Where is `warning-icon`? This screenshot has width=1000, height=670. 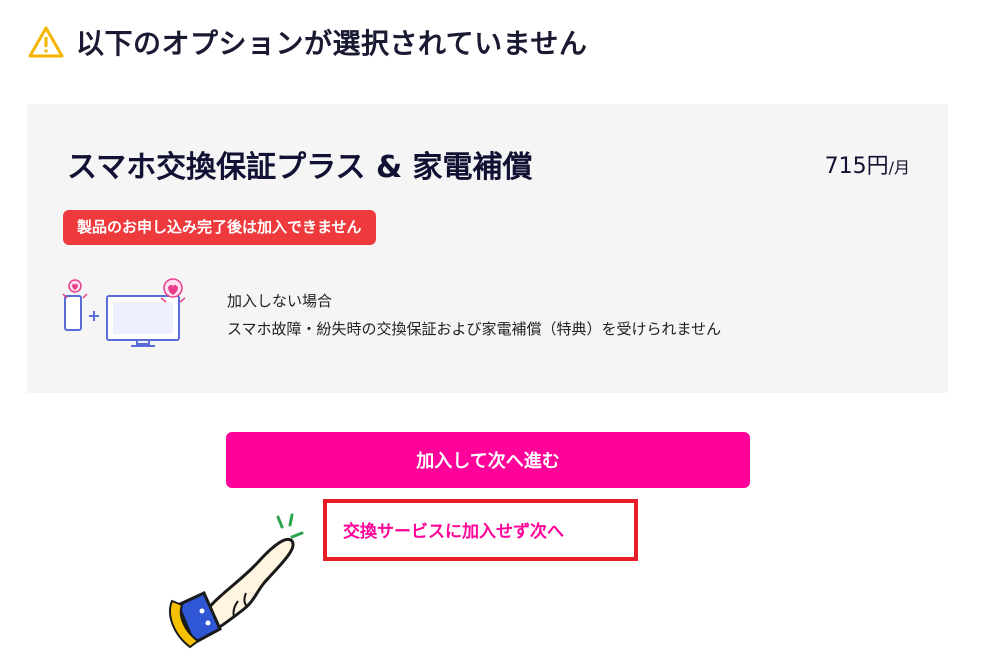 warning-icon is located at coordinates (46, 42).